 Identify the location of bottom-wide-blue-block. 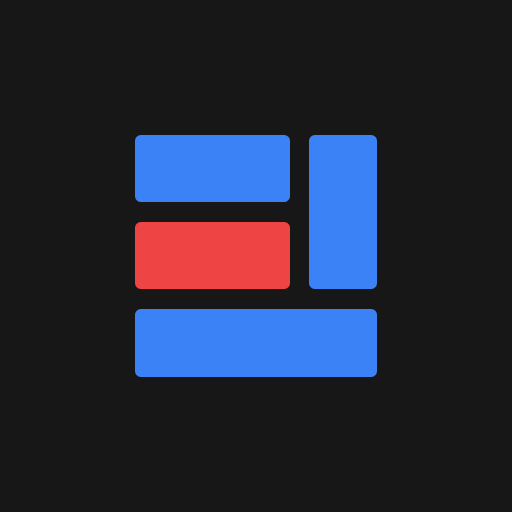
(256, 343).